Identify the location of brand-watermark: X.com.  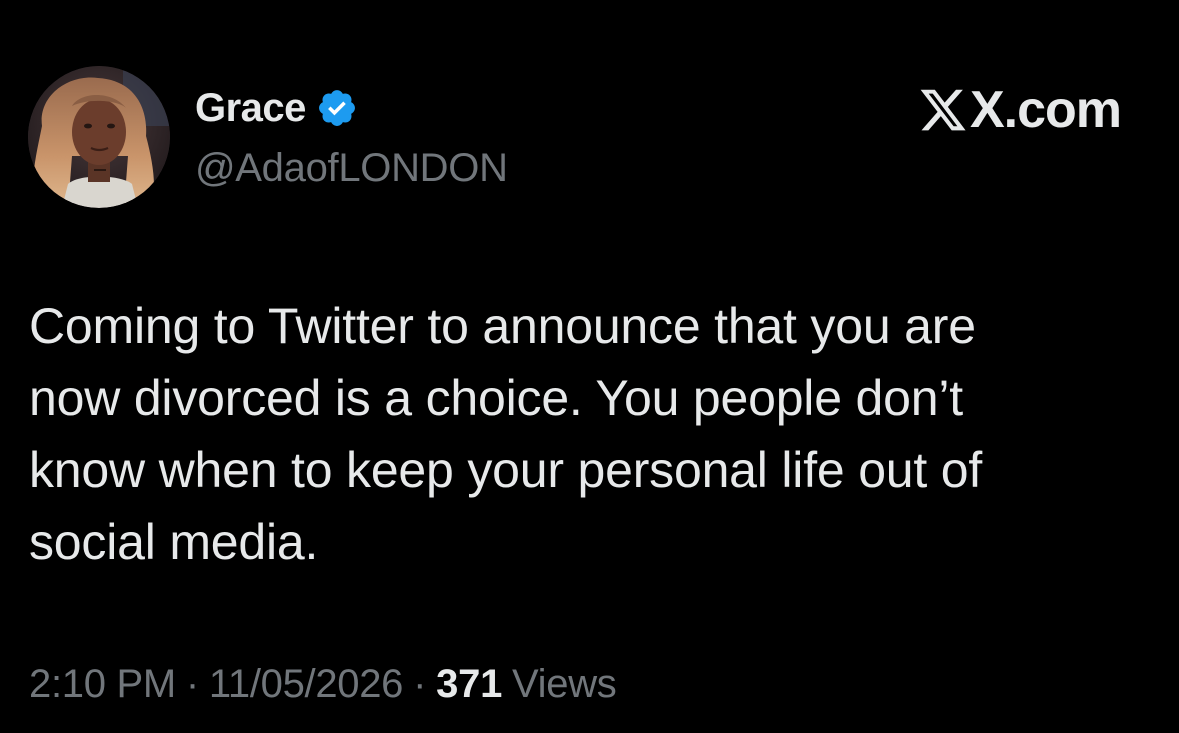
(1020, 110).